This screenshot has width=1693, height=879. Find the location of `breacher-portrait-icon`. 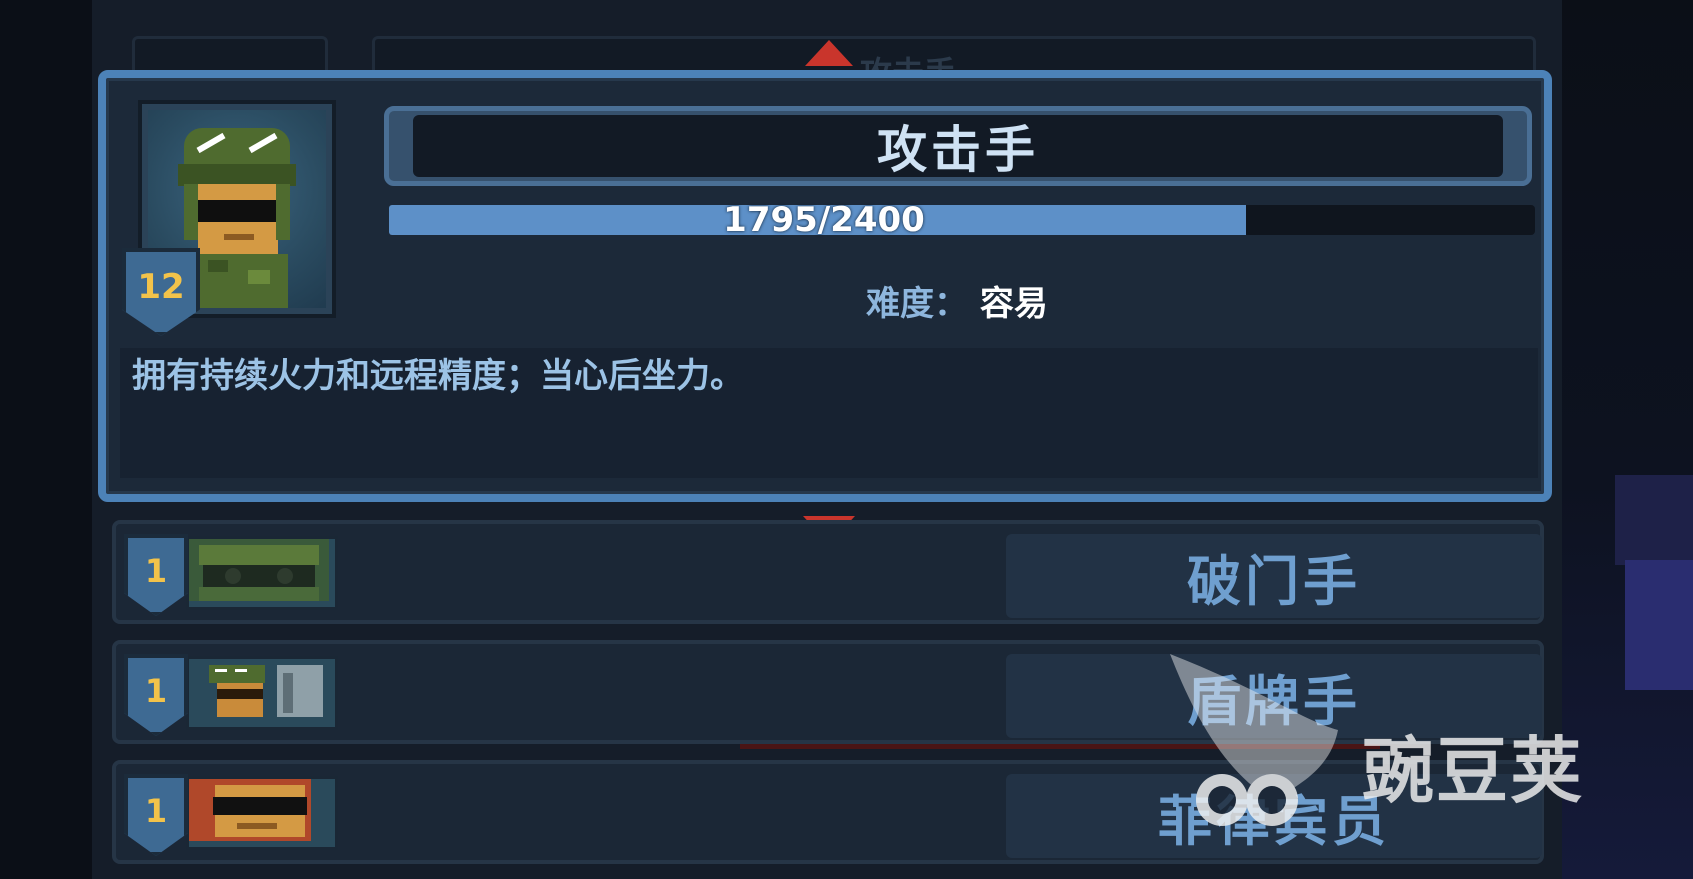

breacher-portrait-icon is located at coordinates (259, 570).